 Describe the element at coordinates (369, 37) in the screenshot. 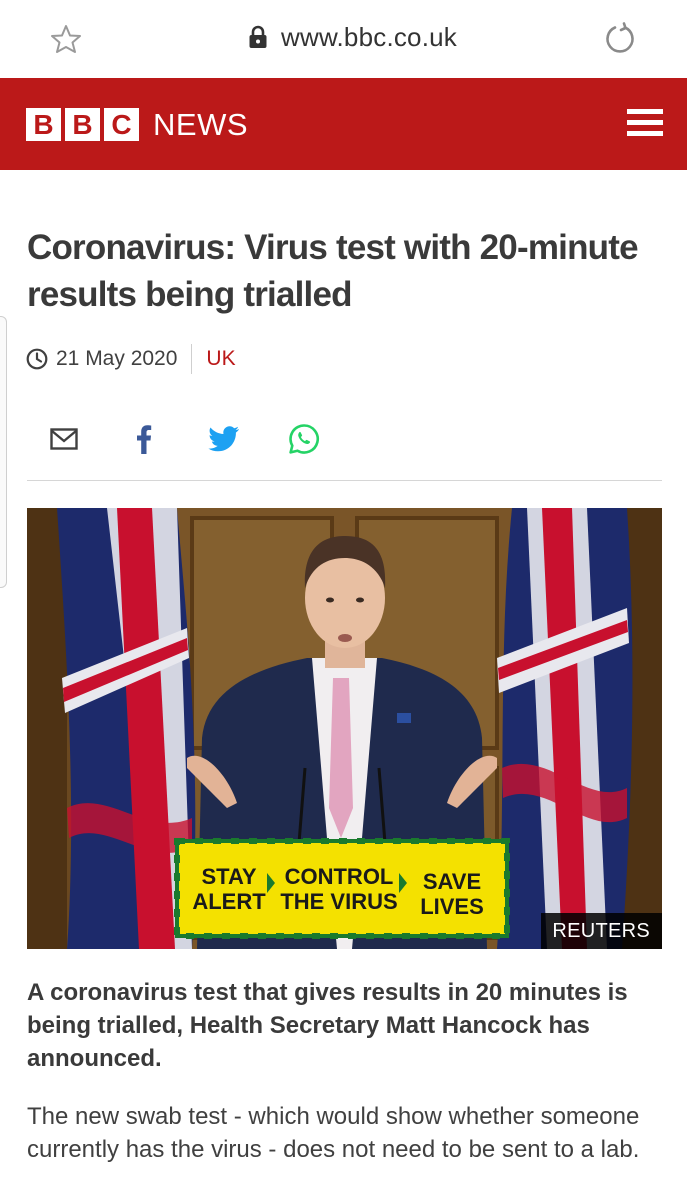

I see `url-text: www.bbc.co.uk` at that location.